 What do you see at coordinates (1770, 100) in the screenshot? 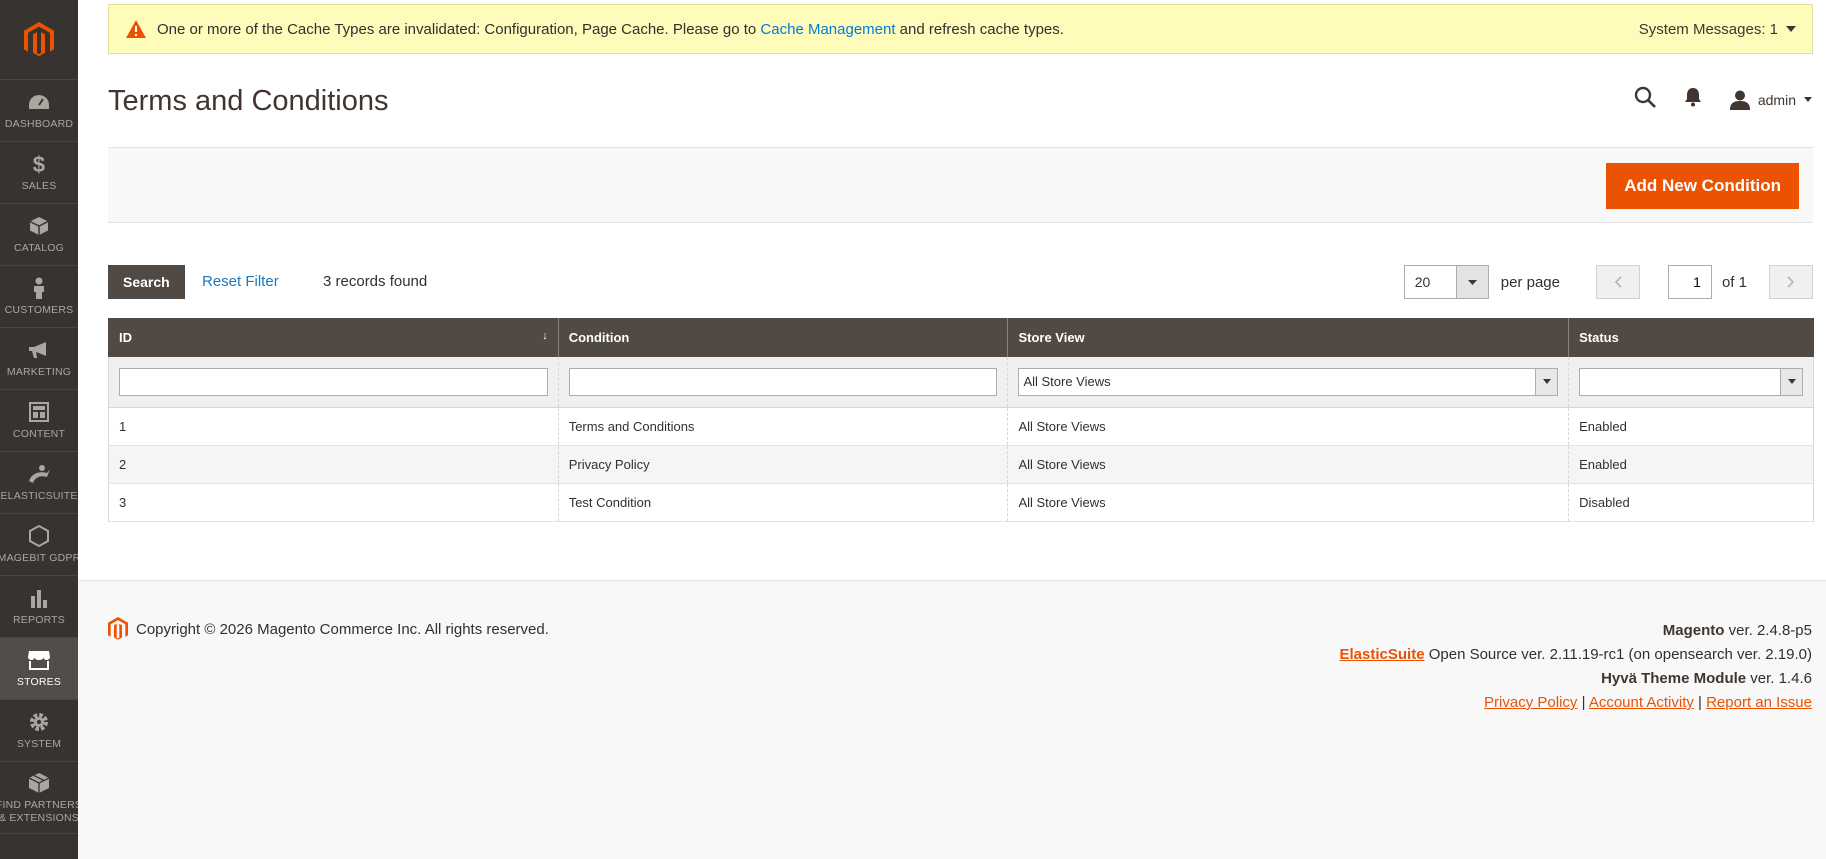
I see `admin-user-menu: admin` at bounding box center [1770, 100].